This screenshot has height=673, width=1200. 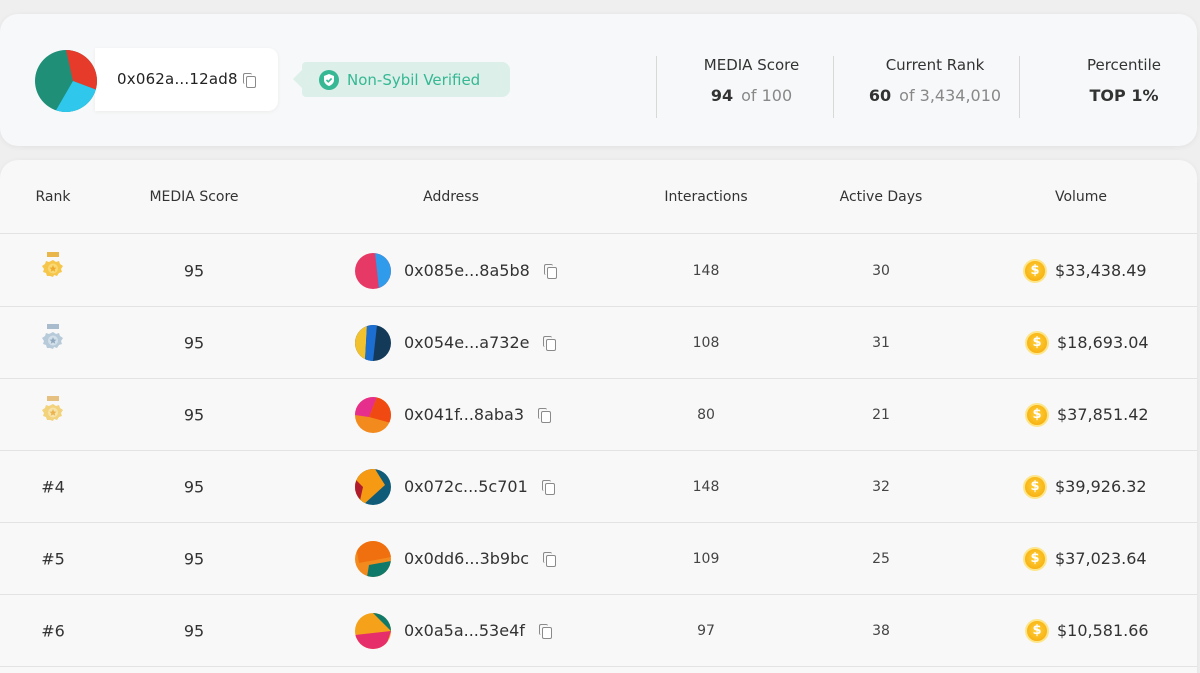 I want to click on volume-value: $39,926.32, so click(x=1101, y=486).